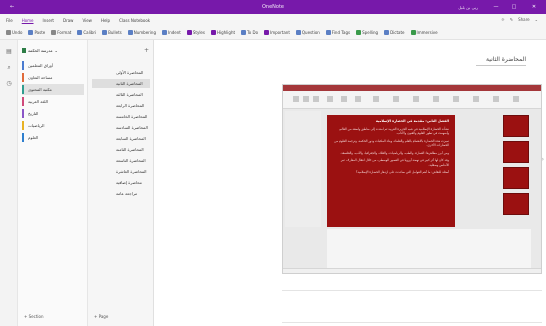  Describe the element at coordinates (517, 167) in the screenshot. I see `slide-thumbnails` at that location.